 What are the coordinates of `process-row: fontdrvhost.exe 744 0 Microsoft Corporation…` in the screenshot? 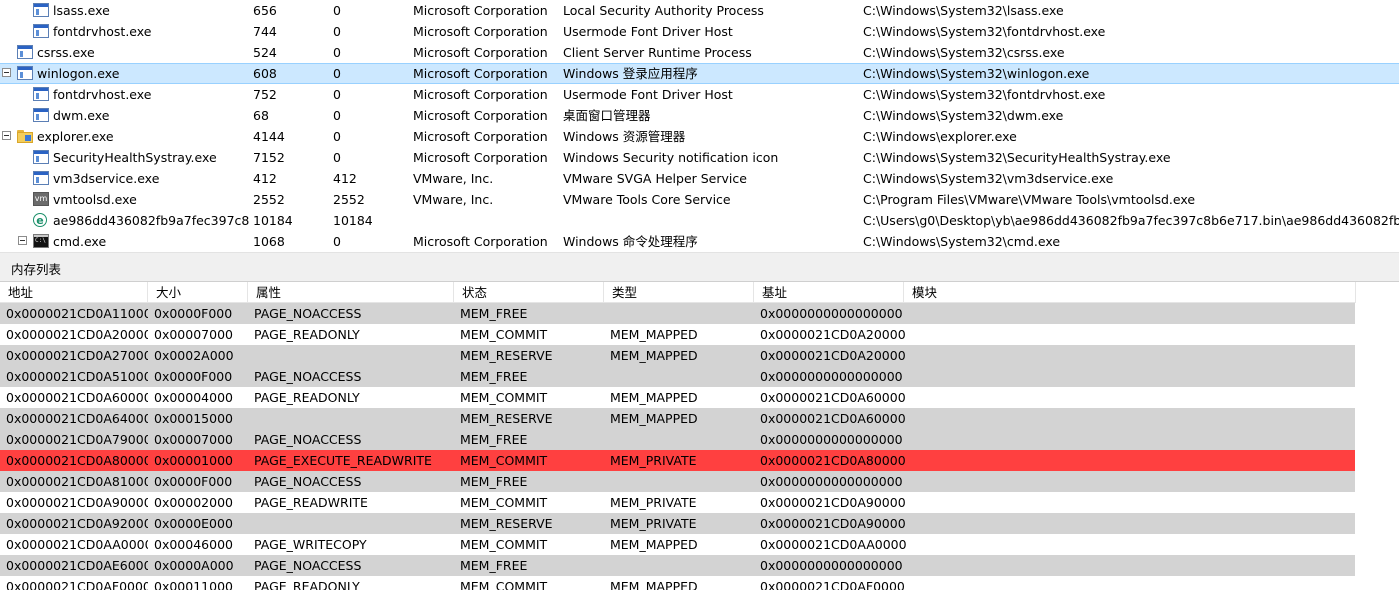 It's located at (699, 31).